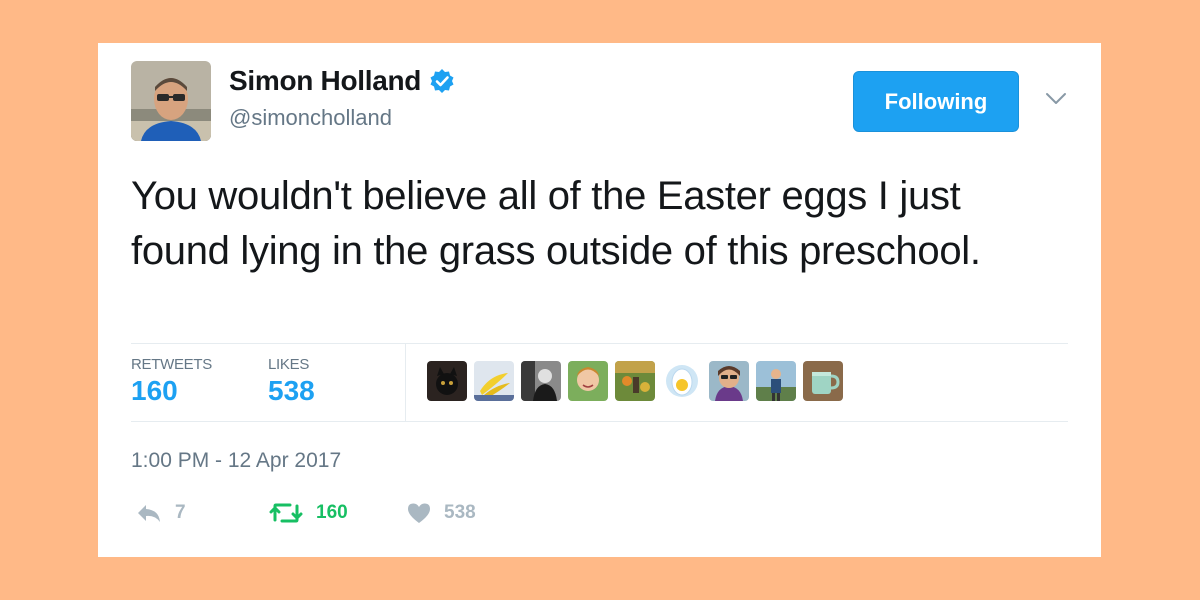  I want to click on author-name-row: Simon Holland, so click(342, 81).